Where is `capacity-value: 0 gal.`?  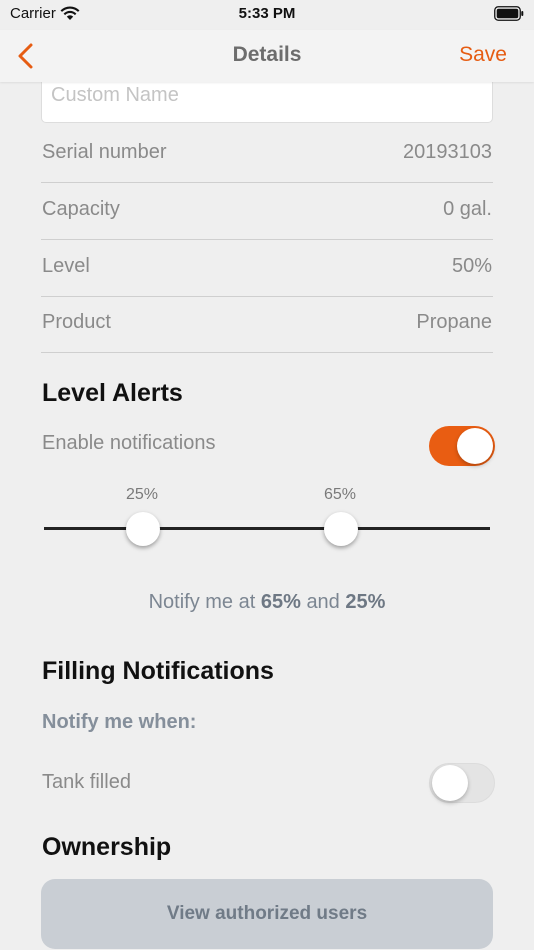 capacity-value: 0 gal. is located at coordinates (467, 209).